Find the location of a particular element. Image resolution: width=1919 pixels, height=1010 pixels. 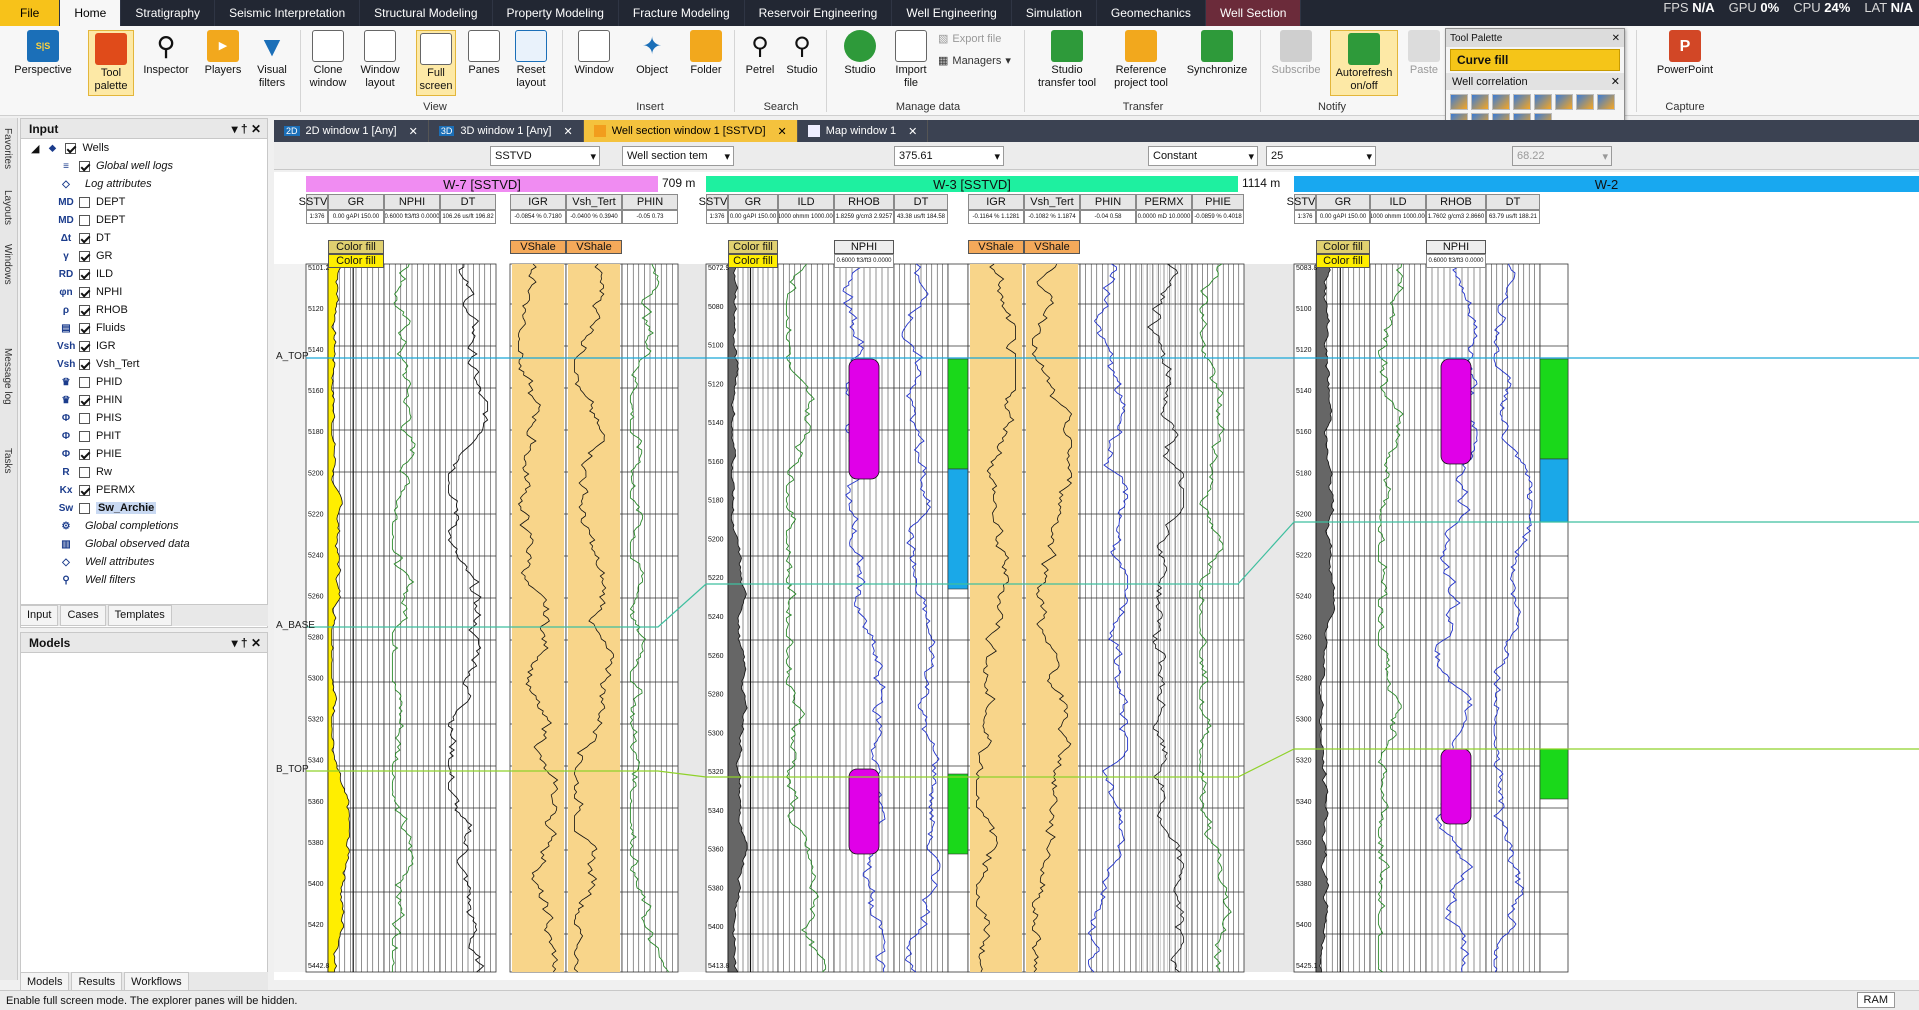

tree-item: ▤ Fluids is located at coordinates (144, 328).